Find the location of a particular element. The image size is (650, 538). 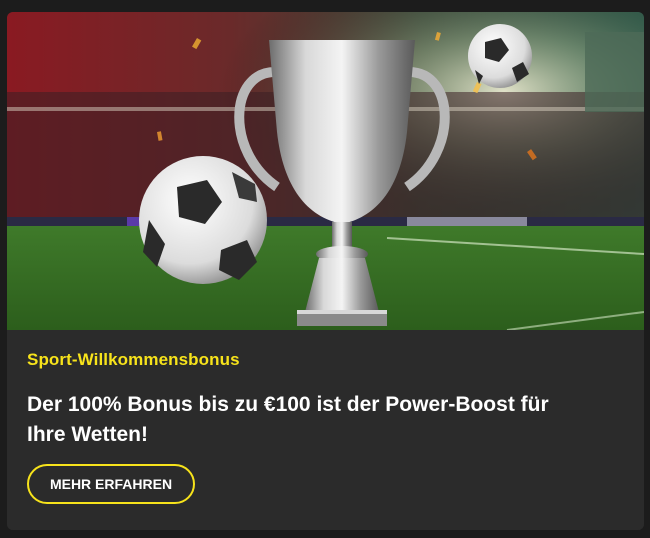

soccer-ball-icon is located at coordinates (203, 220).